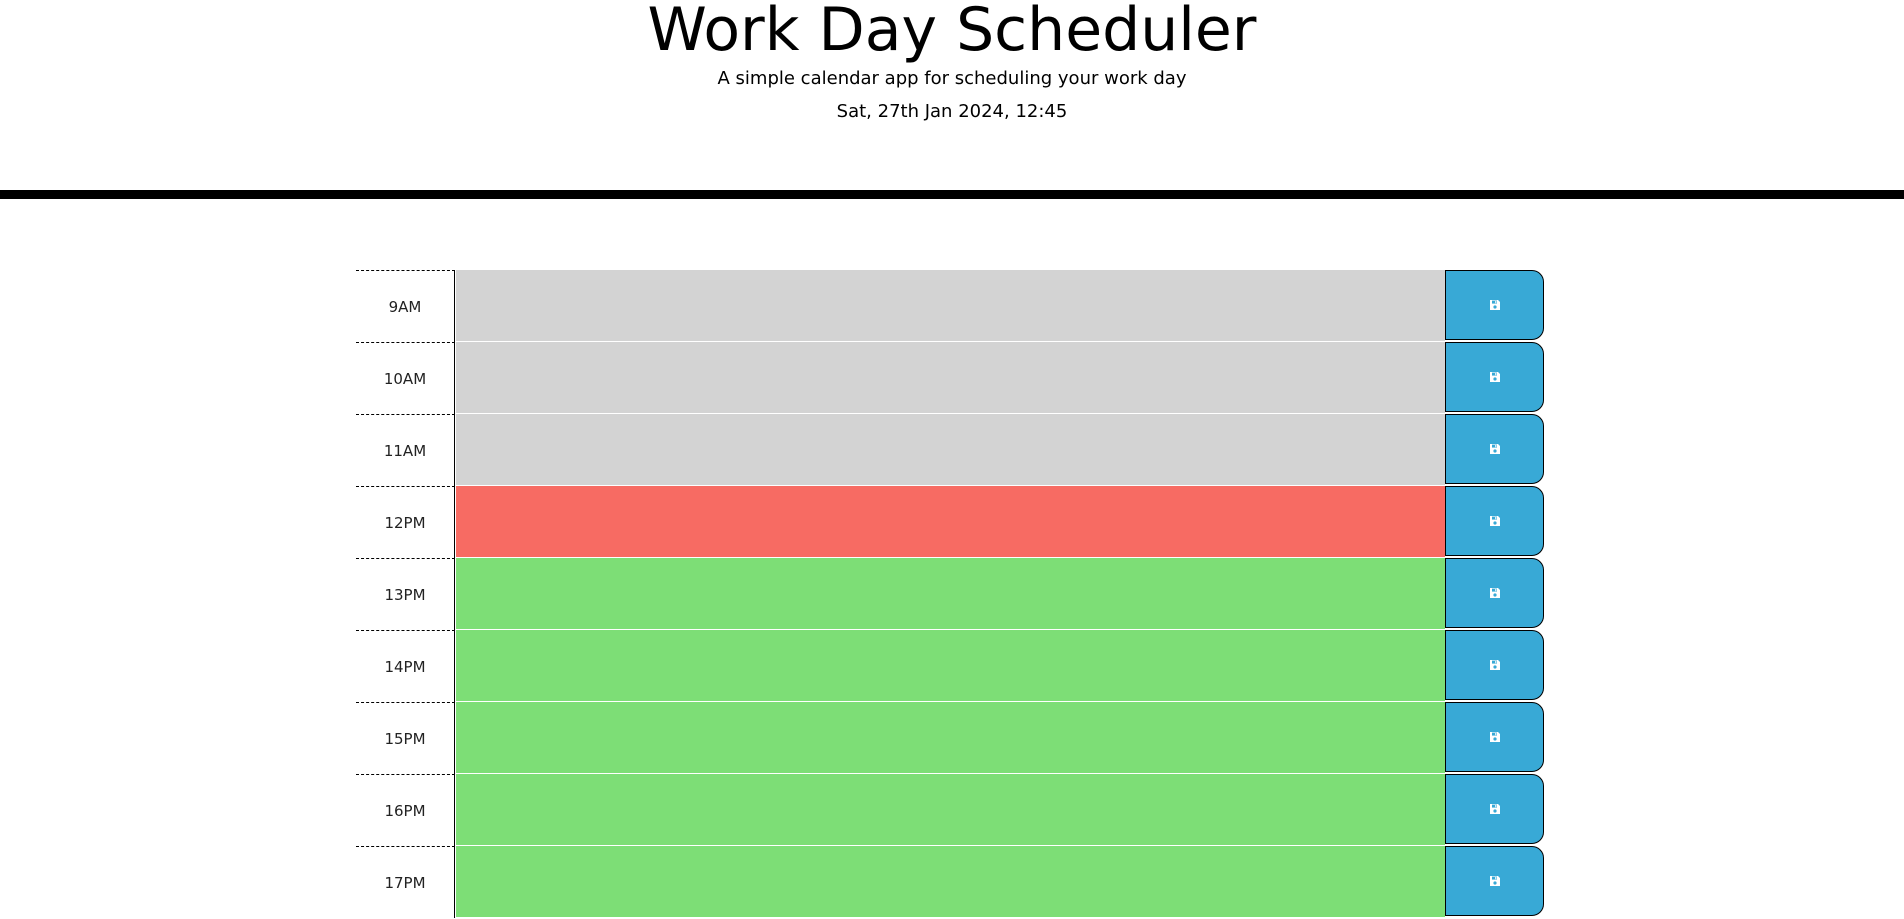  I want to click on hour-label: 12PM, so click(405, 522).